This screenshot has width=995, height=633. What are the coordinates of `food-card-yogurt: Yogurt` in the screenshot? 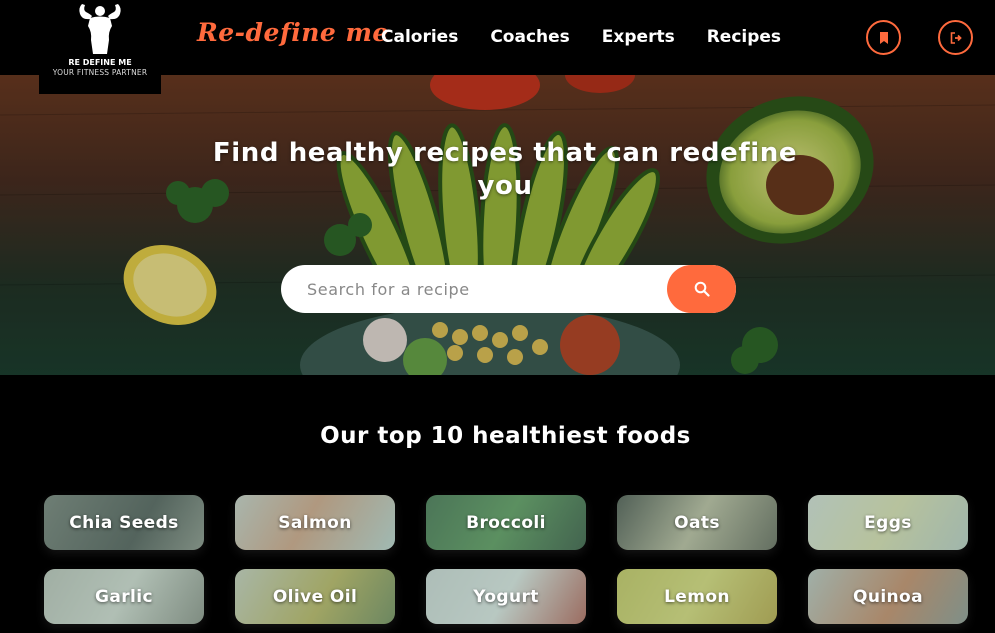 It's located at (506, 596).